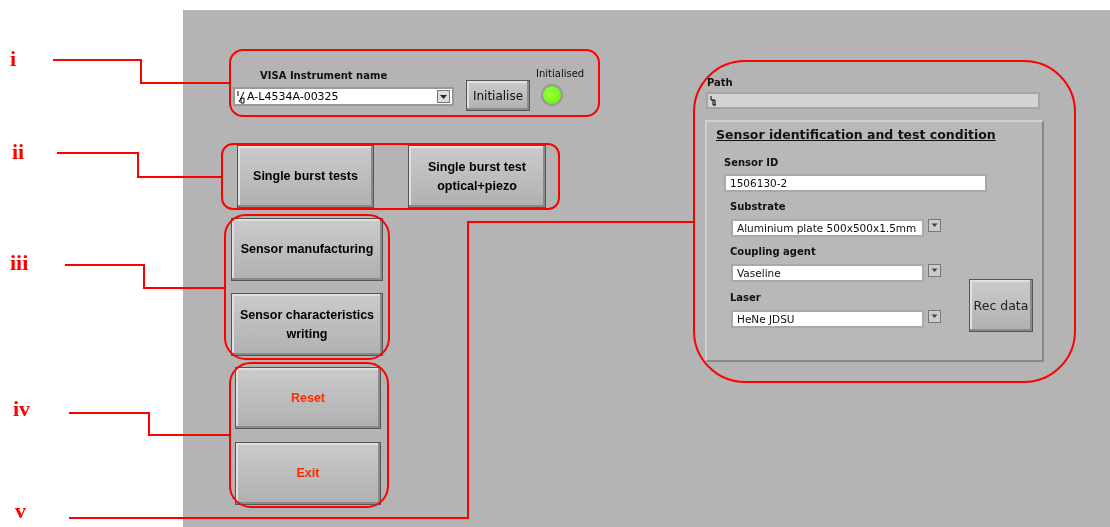 This screenshot has width=1110, height=527. What do you see at coordinates (856, 134) in the screenshot?
I see `cluster-title: Sensor identification and test condition` at bounding box center [856, 134].